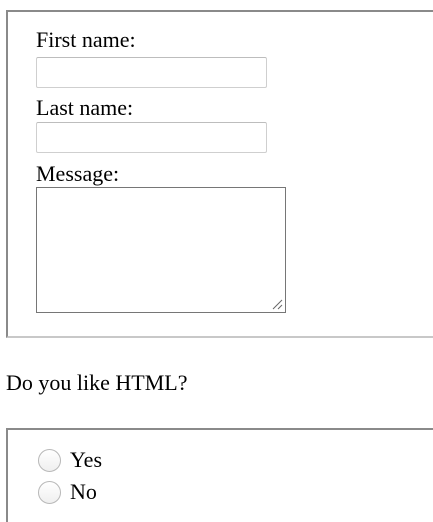  Describe the element at coordinates (78, 173) in the screenshot. I see `message-label: Message:` at that location.